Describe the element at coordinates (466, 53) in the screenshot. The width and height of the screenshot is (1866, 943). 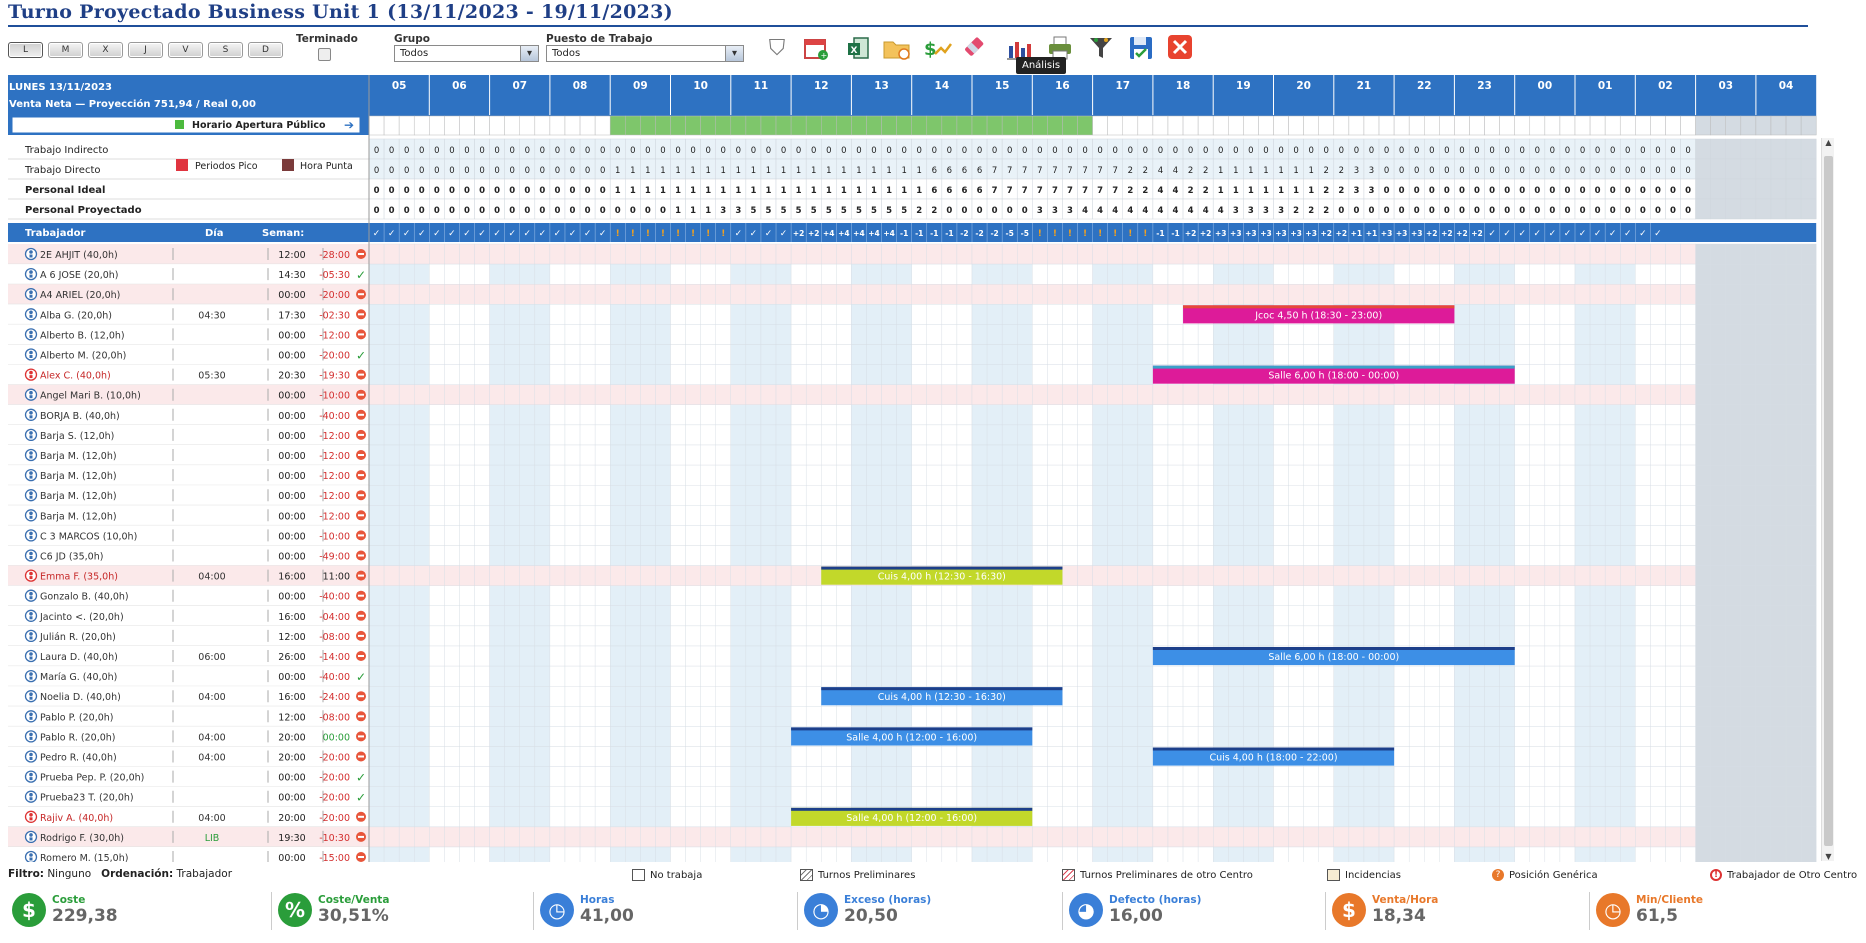
I see `grupo-select: Todos ▾` at that location.